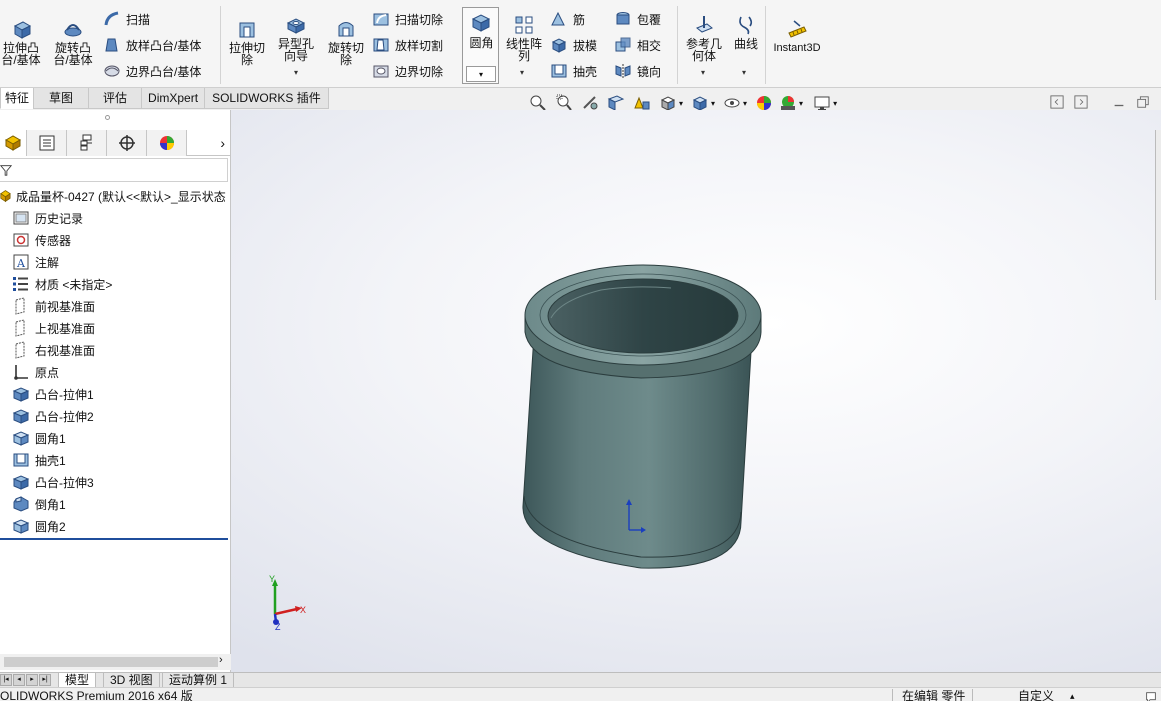 The height and width of the screenshot is (701, 1161). What do you see at coordinates (173, 98) in the screenshot?
I see `tab-dimxpert: DimXpert` at bounding box center [173, 98].